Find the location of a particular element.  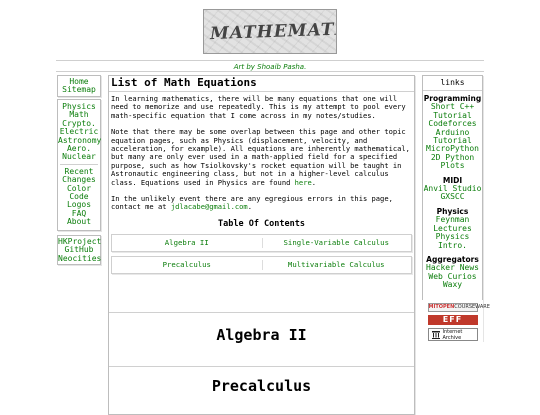

links-group-midi: MIDI Anvil Studio GXSCC is located at coordinates (452, 188).